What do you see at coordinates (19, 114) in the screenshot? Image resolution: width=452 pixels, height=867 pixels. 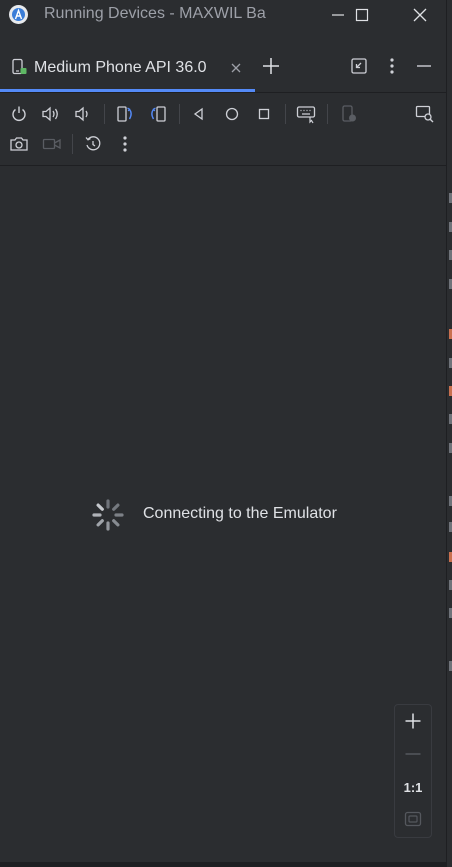 I see `power-icon` at bounding box center [19, 114].